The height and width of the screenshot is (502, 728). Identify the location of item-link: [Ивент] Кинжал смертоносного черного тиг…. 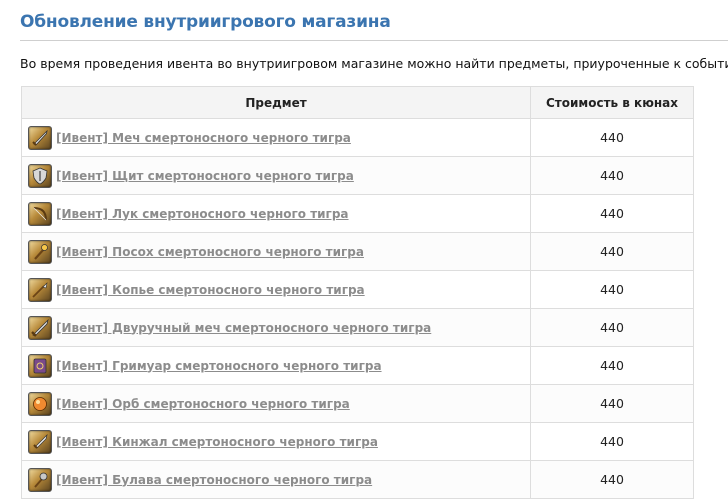
(217, 442).